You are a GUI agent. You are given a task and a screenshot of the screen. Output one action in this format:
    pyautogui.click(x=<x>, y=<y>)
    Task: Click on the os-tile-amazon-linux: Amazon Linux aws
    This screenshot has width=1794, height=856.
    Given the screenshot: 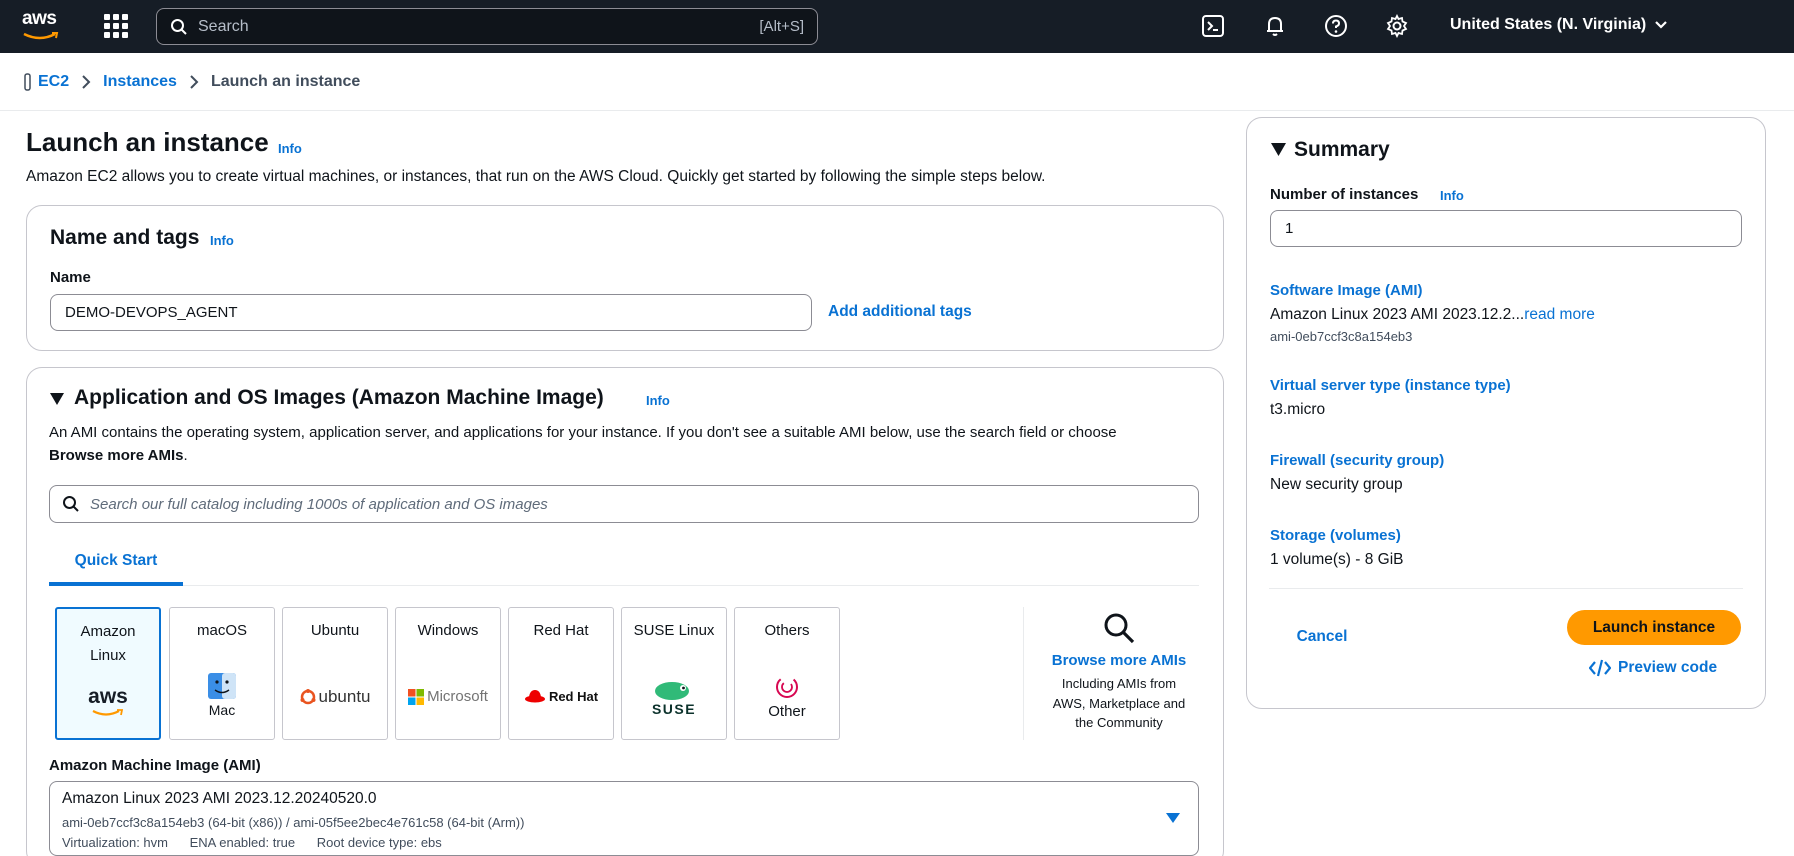 What is the action you would take?
    pyautogui.click(x=108, y=673)
    